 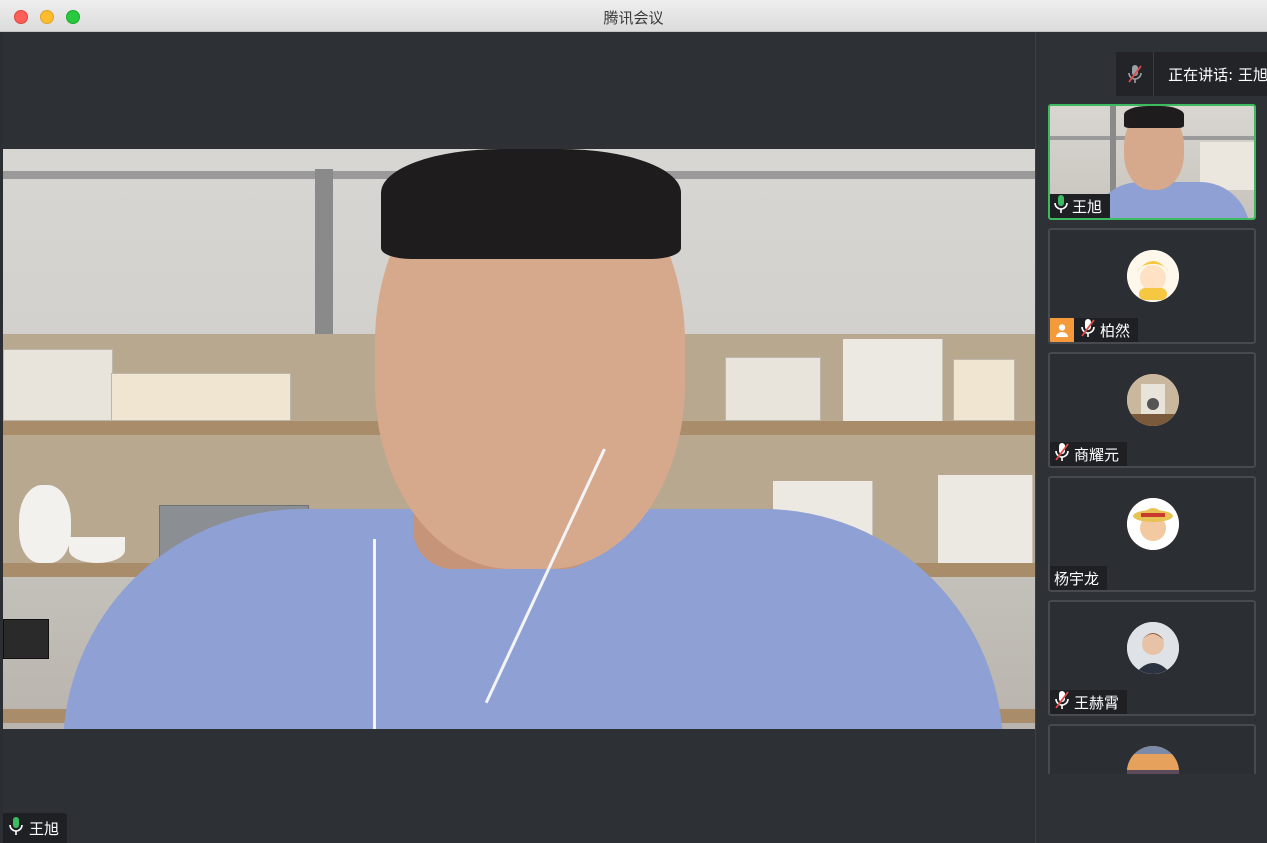 What do you see at coordinates (374, 634) in the screenshot?
I see `earphone-cable` at bounding box center [374, 634].